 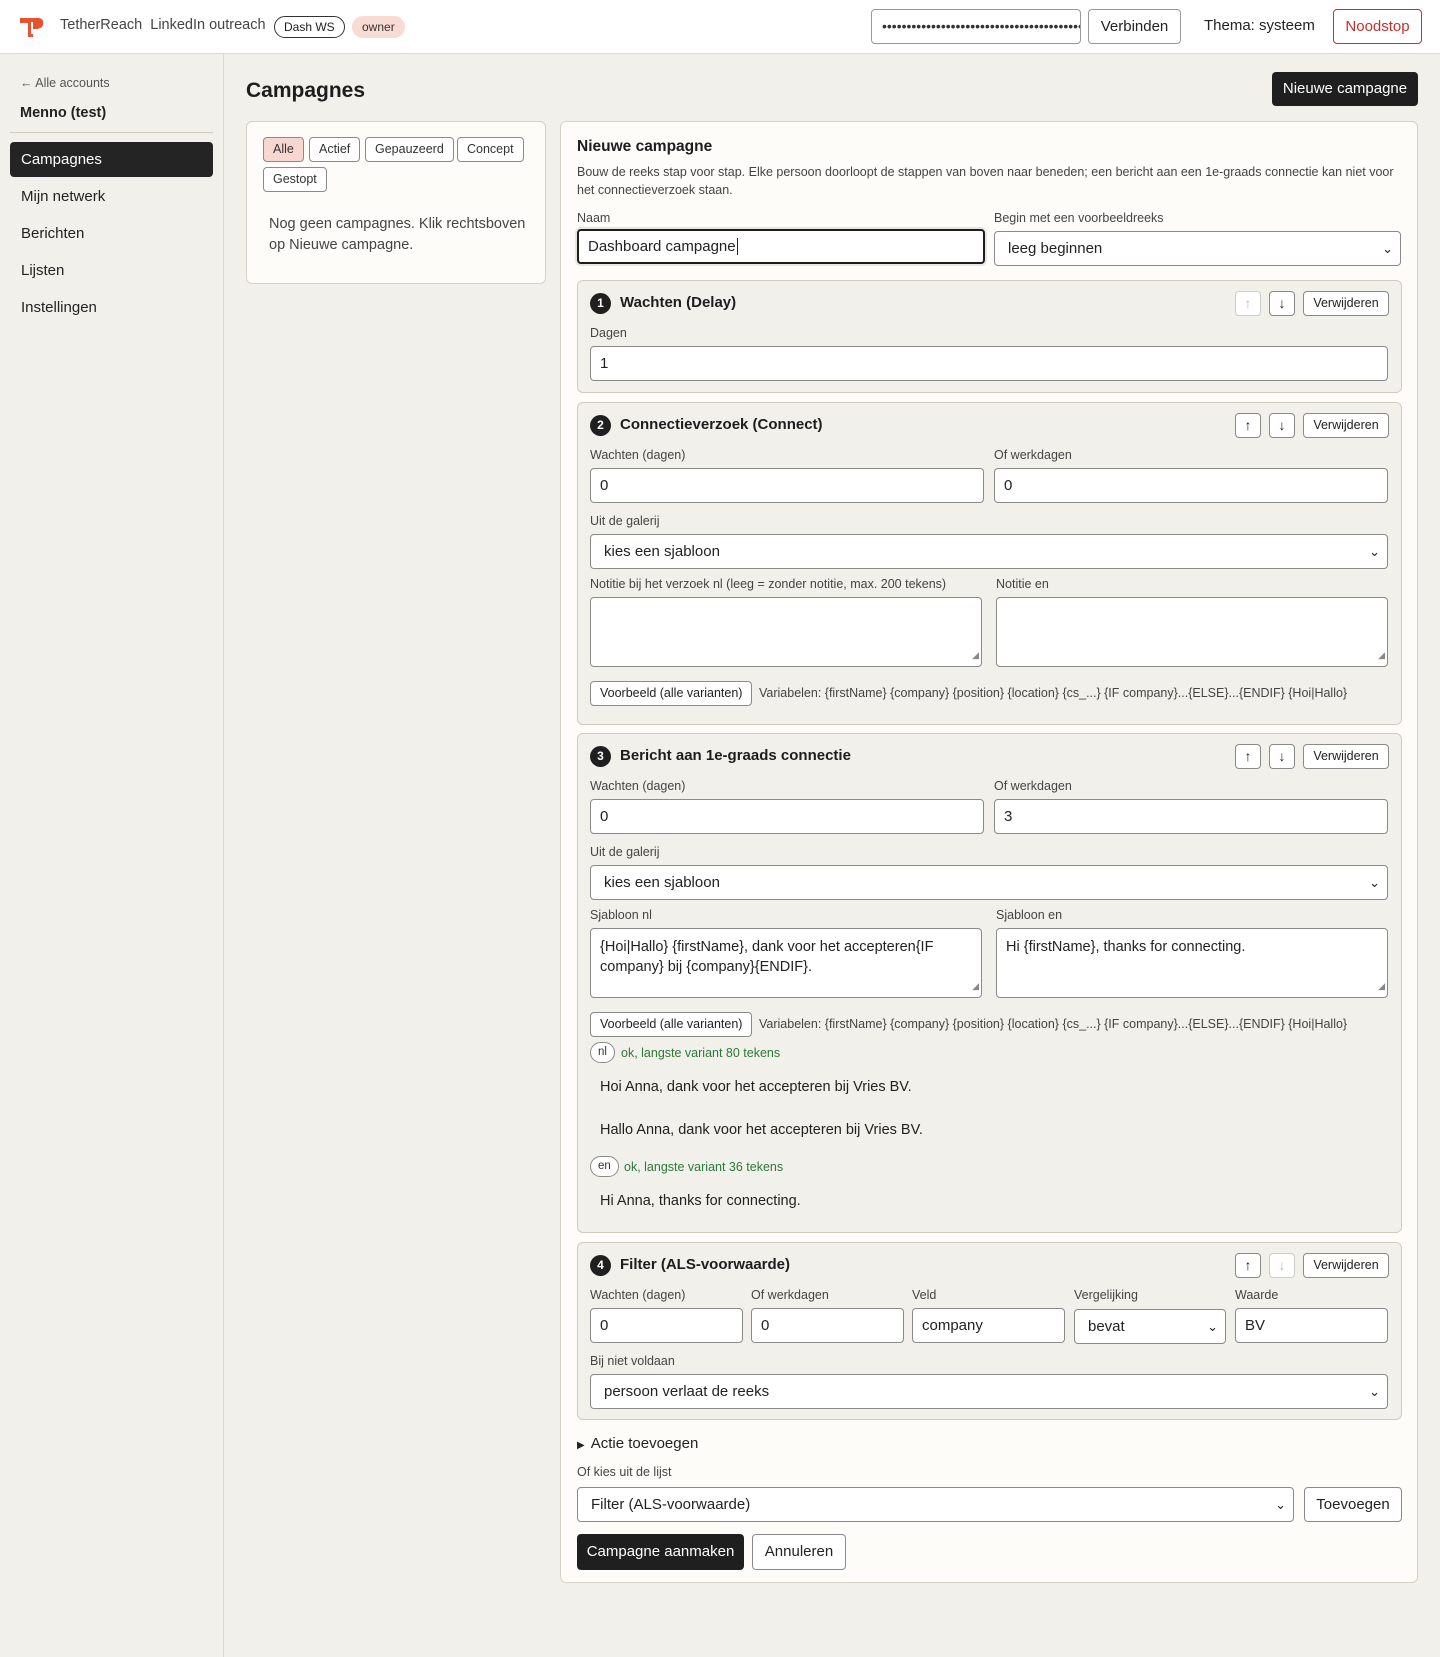 I want to click on note-en-label: Notitie en, so click(x=1022, y=584).